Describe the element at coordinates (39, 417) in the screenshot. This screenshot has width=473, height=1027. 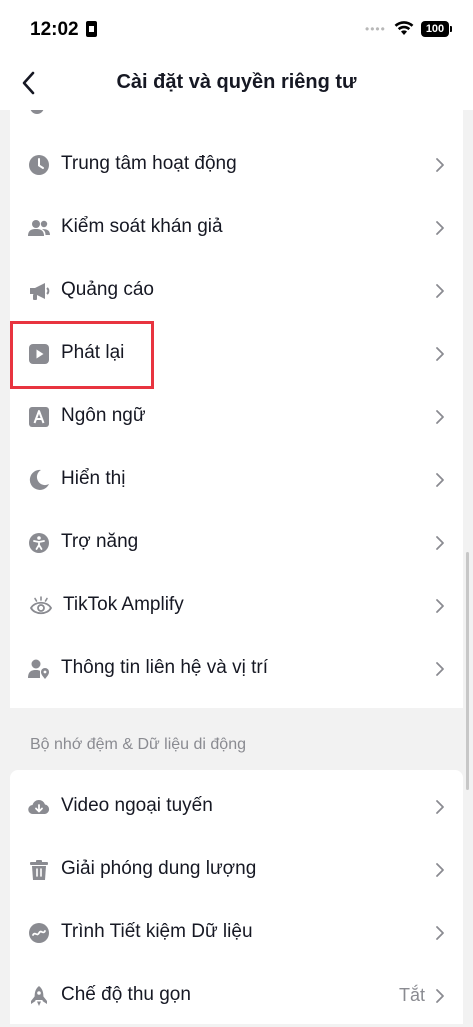
I see `language-a-icon` at that location.